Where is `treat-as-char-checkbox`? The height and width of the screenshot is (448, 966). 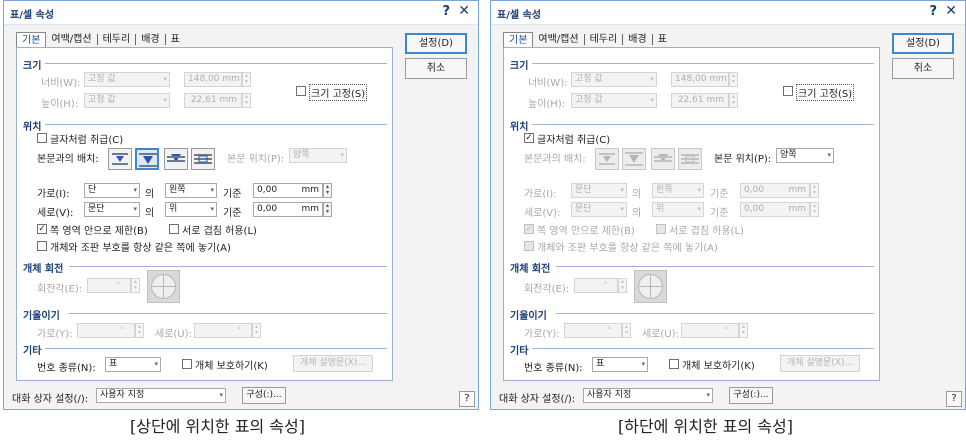 treat-as-char-checkbox is located at coordinates (42, 138).